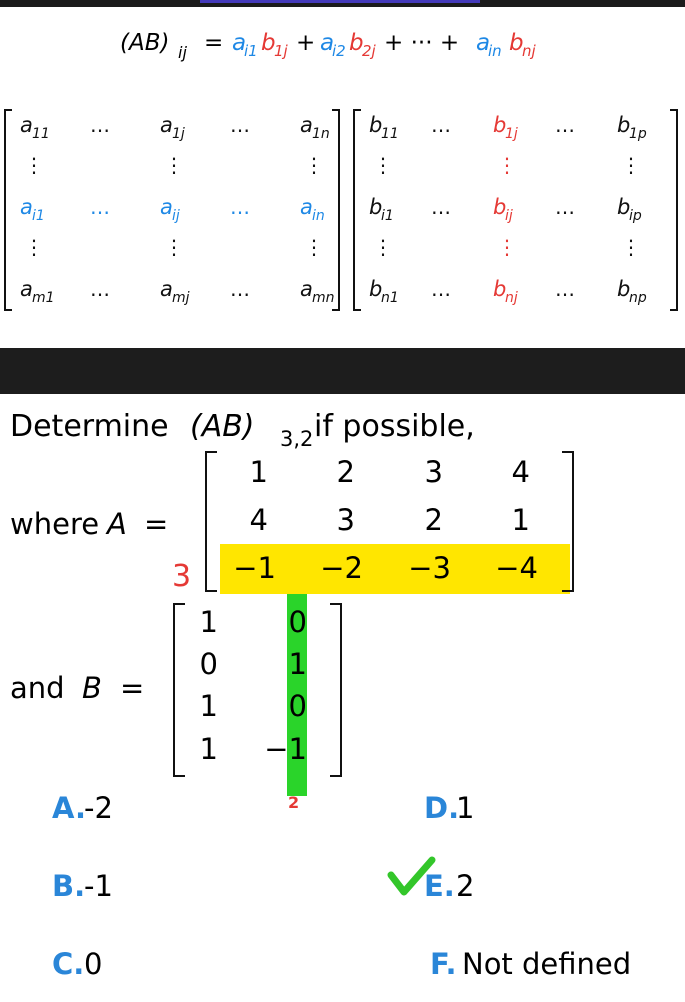  Describe the element at coordinates (546, 964) in the screenshot. I see `choice-f-text: Not defined` at that location.